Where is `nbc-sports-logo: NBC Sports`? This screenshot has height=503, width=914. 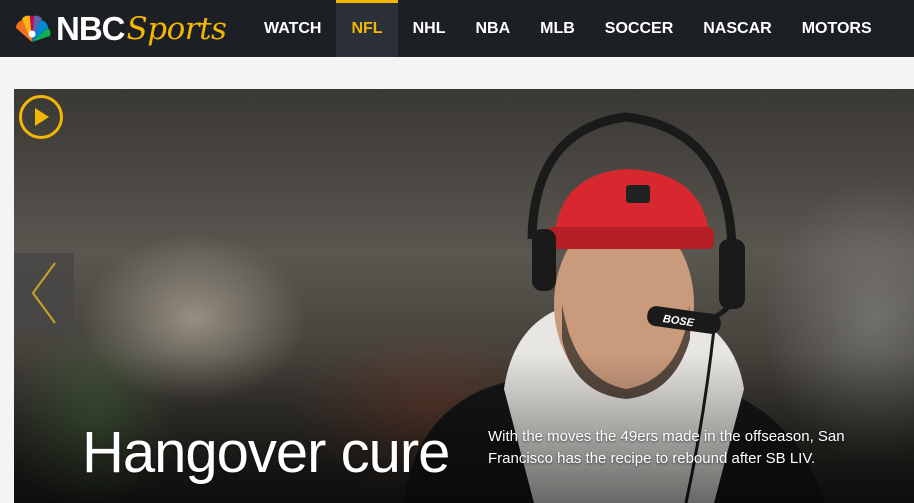 nbc-sports-logo: NBC Sports is located at coordinates (119, 29).